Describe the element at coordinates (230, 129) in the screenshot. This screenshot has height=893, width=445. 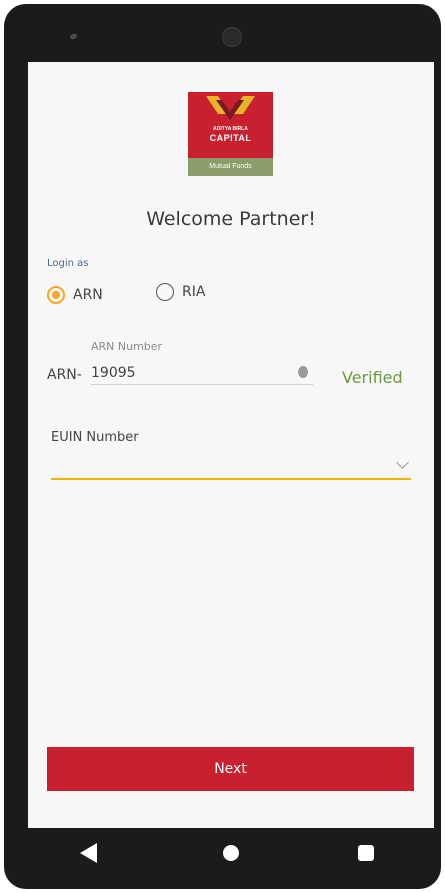
I see `logo-text-line1: ADITYA BIRLA` at that location.